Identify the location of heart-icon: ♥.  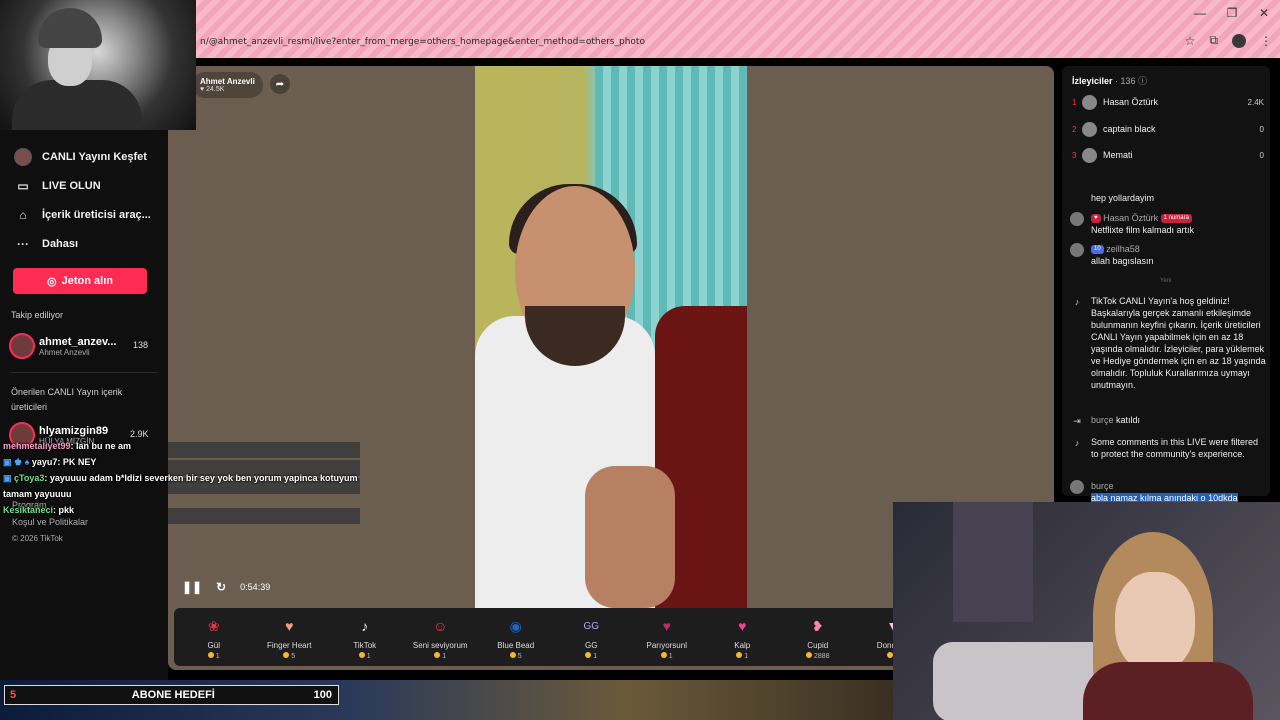
(742, 626).